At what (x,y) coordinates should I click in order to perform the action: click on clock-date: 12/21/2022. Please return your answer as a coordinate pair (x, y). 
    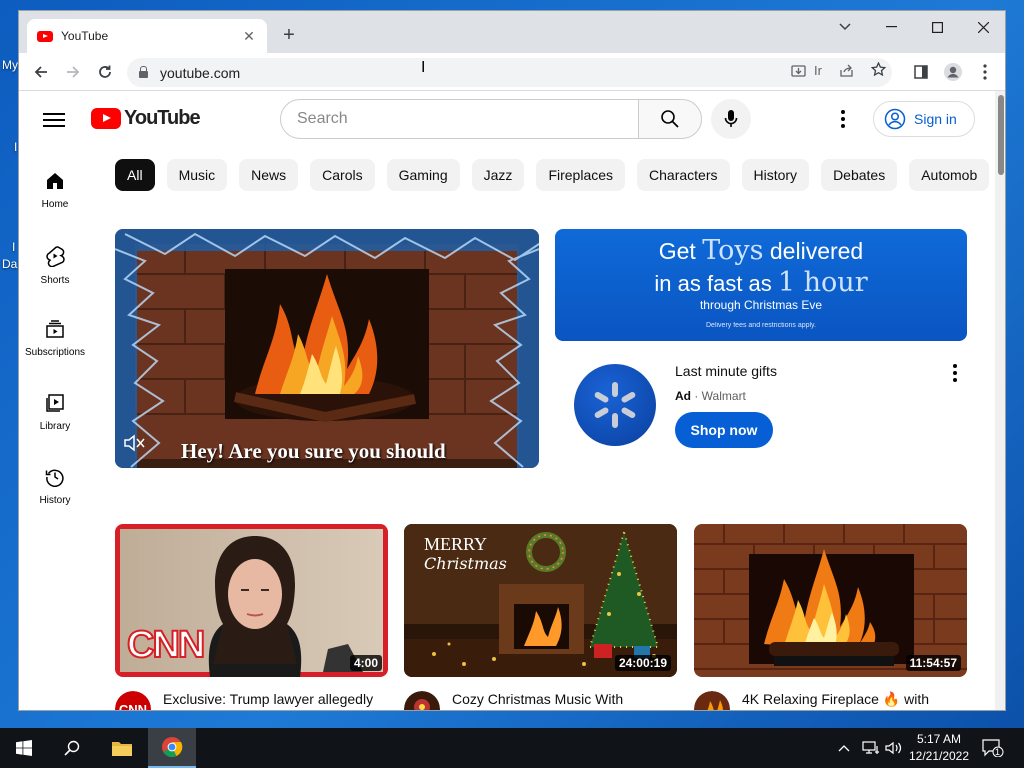
    Looking at the image, I should click on (939, 756).